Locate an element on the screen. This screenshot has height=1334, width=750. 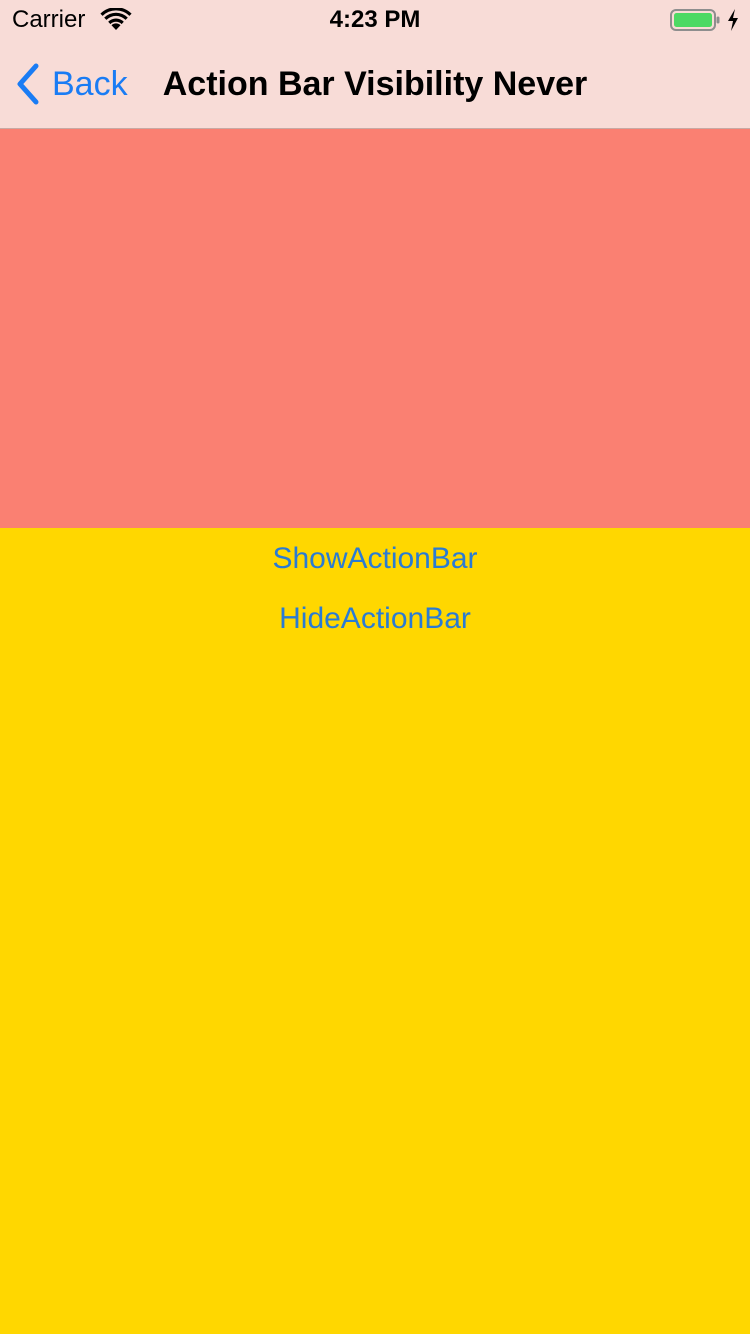
show-action-bar-button: ShowActionBar is located at coordinates (375, 559).